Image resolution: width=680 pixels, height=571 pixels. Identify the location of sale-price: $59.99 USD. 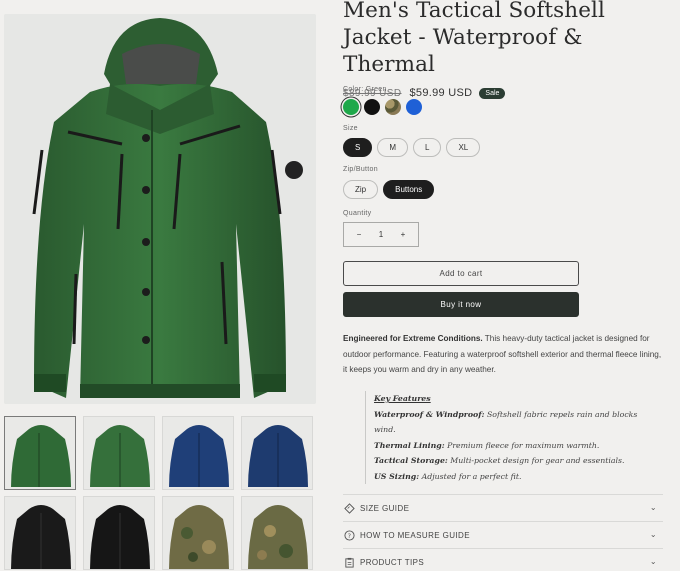
(441, 93).